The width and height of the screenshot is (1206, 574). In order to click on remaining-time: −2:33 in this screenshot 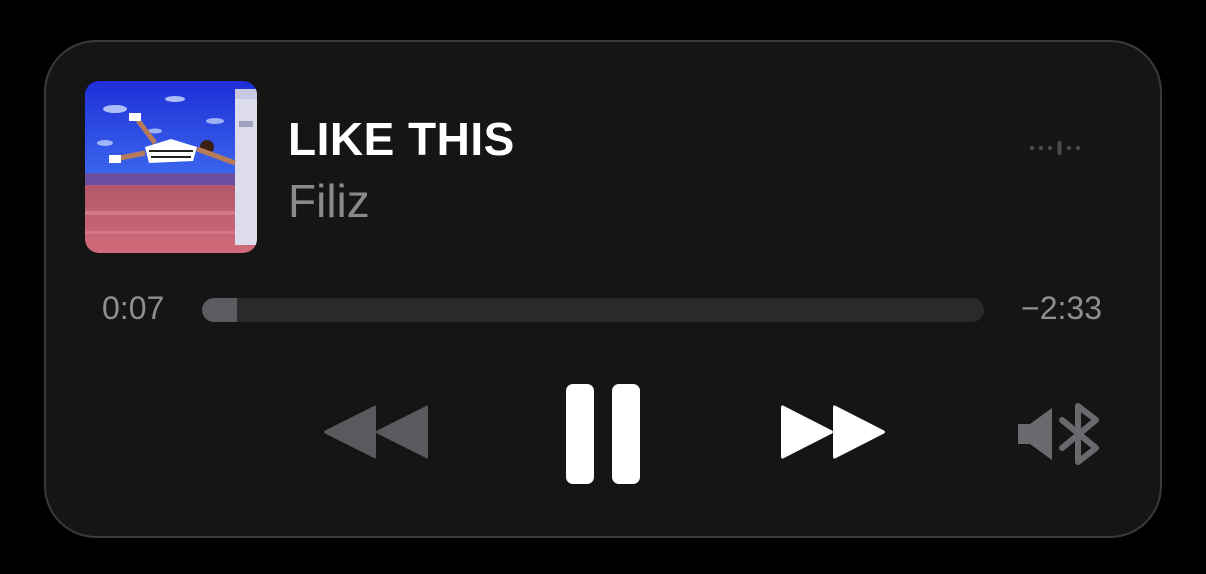, I will do `click(1061, 308)`.